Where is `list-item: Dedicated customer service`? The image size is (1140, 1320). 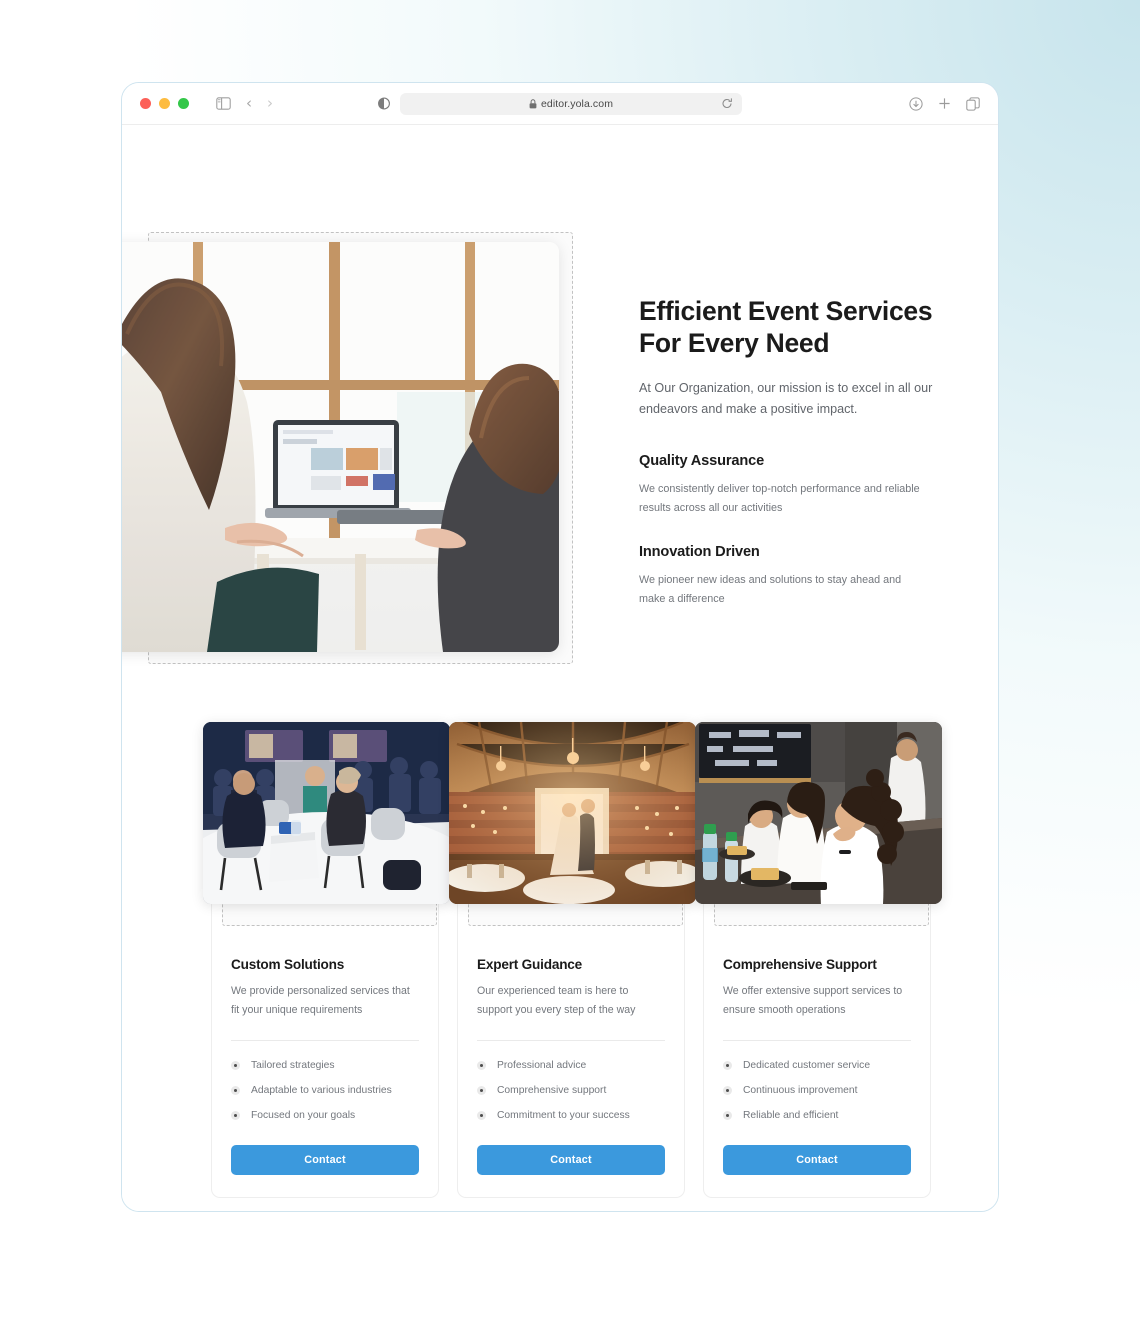 list-item: Dedicated customer service is located at coordinates (817, 1065).